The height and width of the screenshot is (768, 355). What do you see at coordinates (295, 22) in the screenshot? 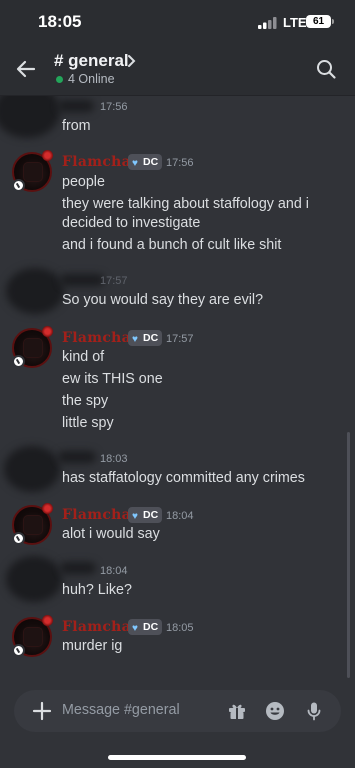
I see `network-label: LTE` at bounding box center [295, 22].